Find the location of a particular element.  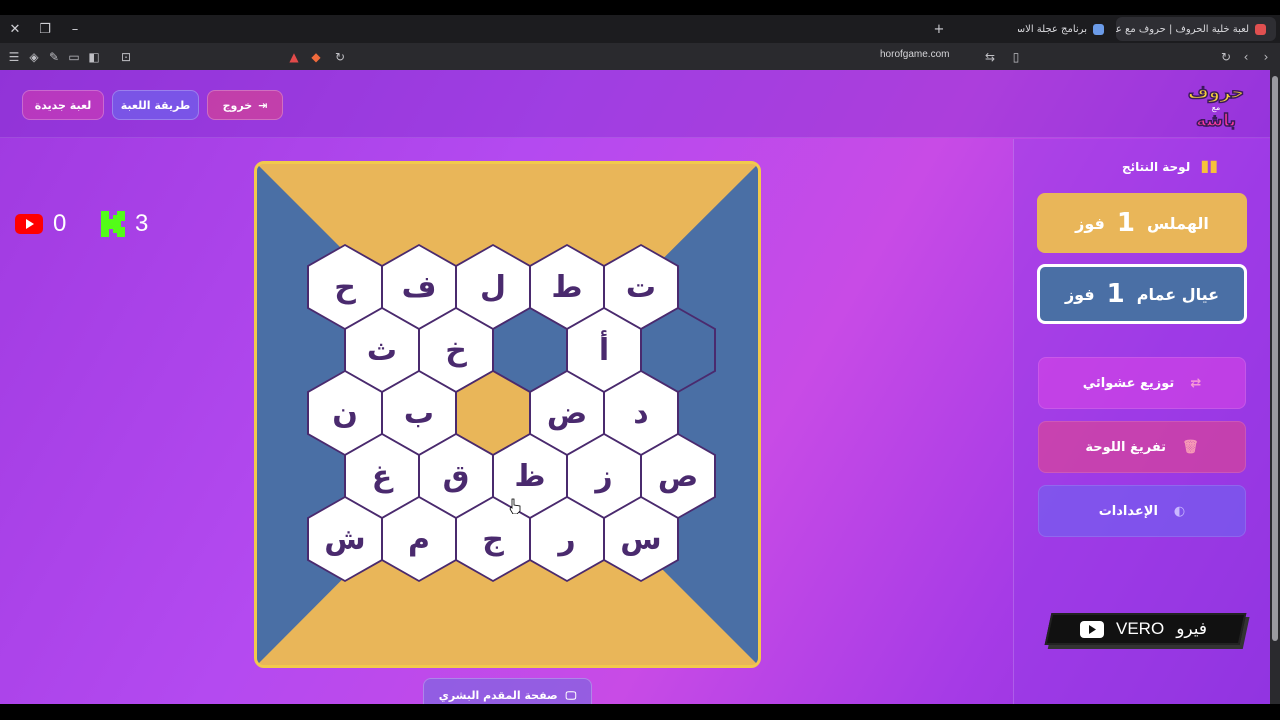

bookmark-icon: ▯ is located at coordinates (1016, 56).